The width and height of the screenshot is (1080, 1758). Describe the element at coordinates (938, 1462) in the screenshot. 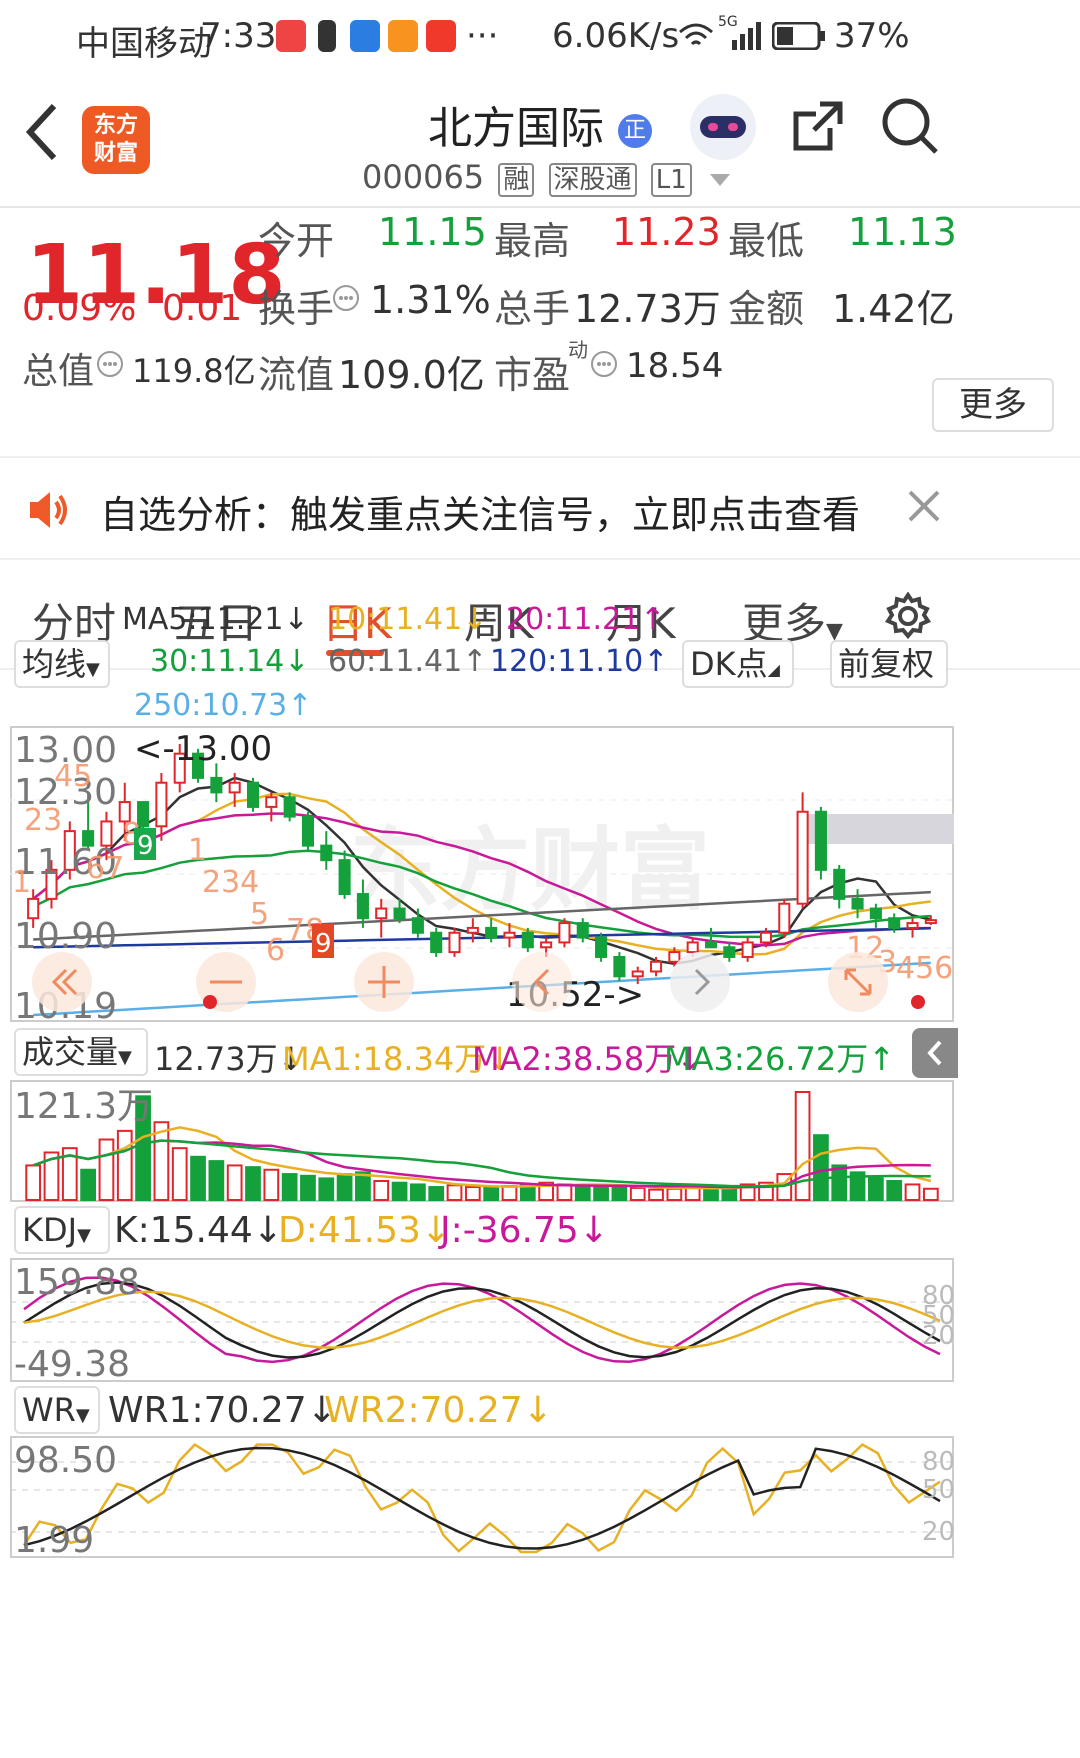

I see `ref-80: 80` at that location.